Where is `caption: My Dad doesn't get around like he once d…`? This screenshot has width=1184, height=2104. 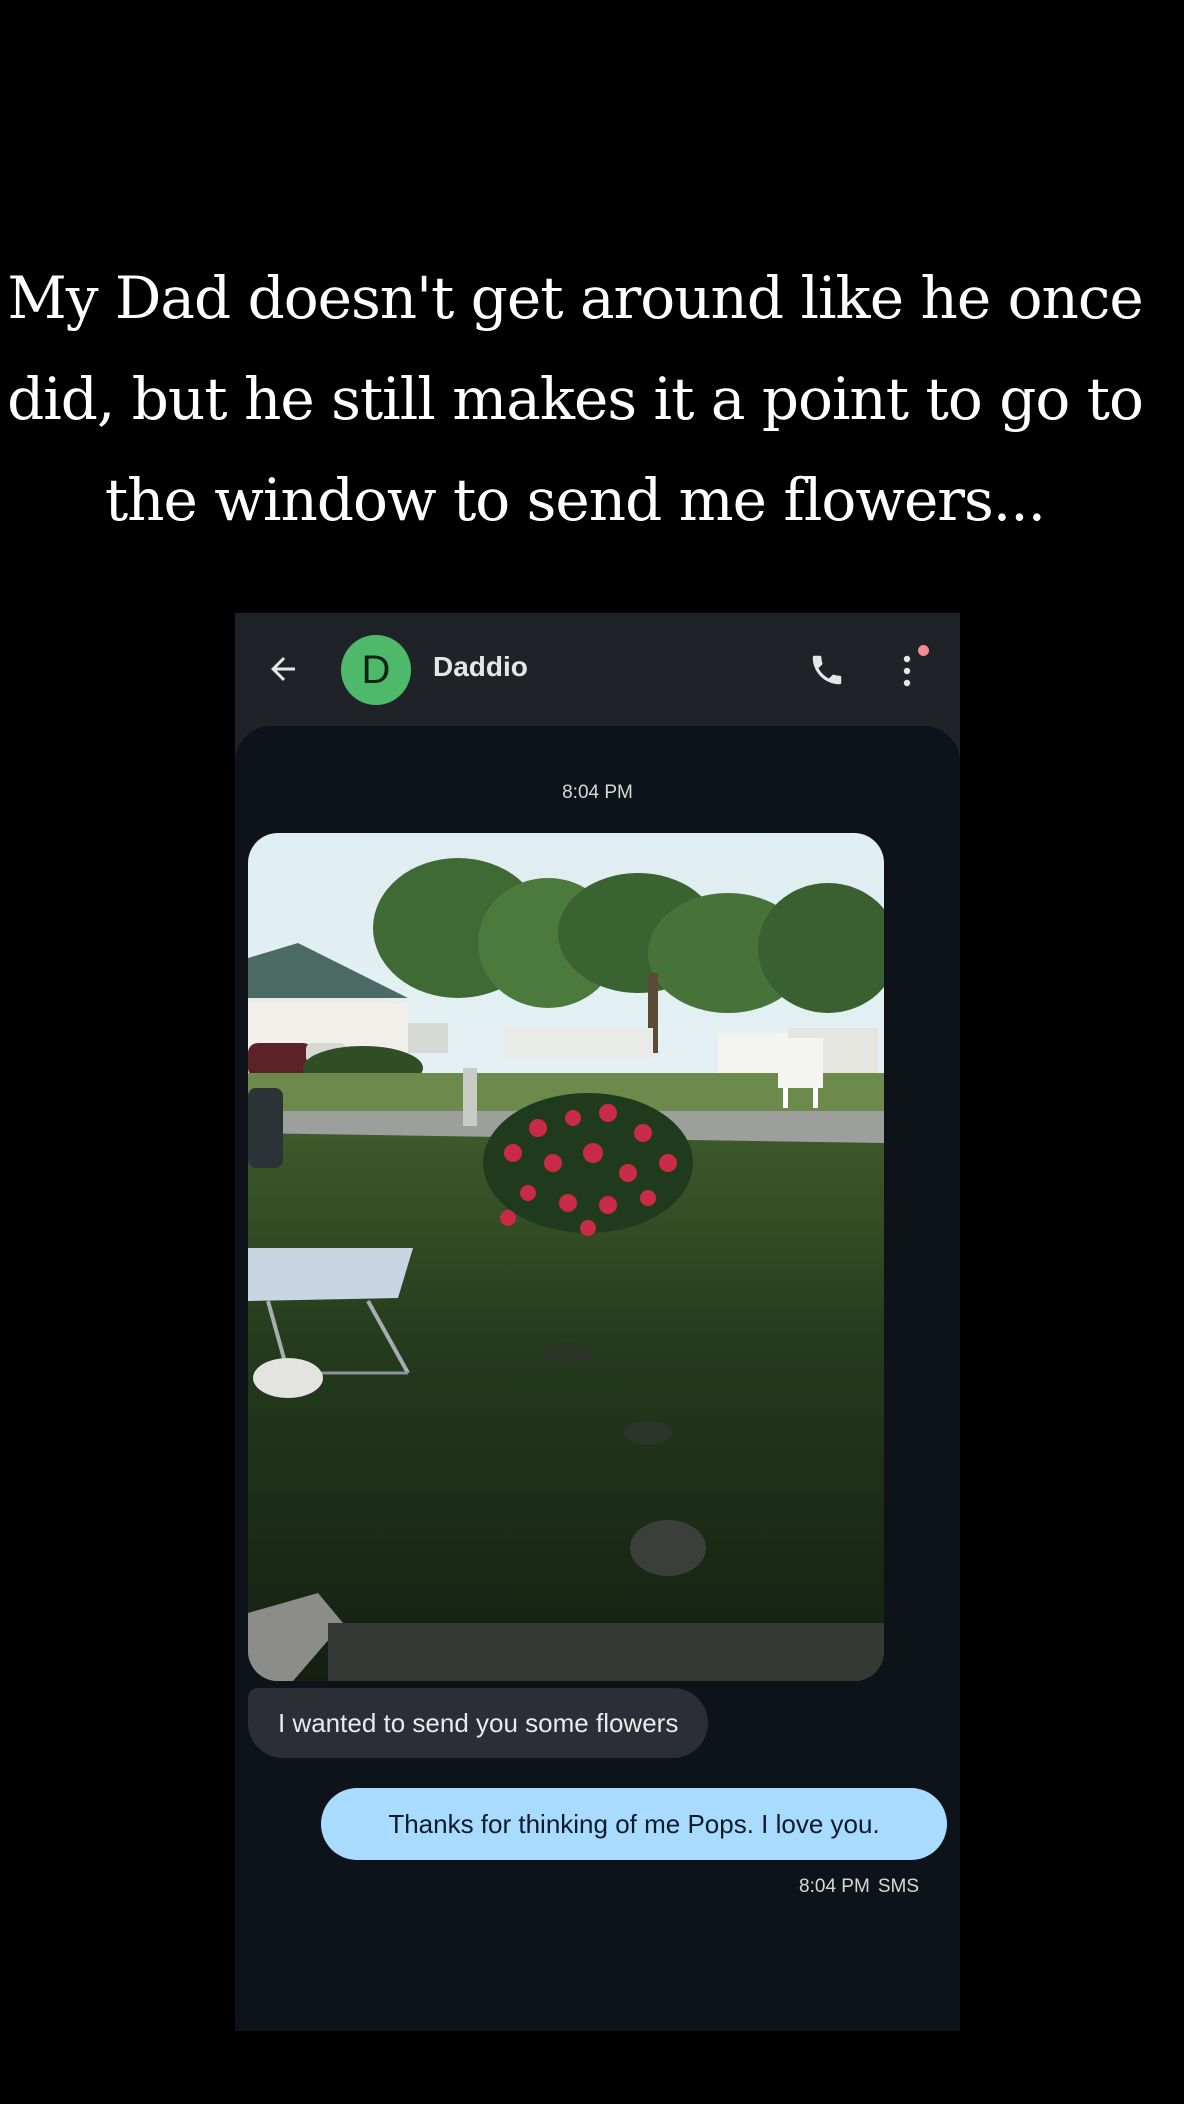
caption: My Dad doesn't get around like he once d… is located at coordinates (575, 399).